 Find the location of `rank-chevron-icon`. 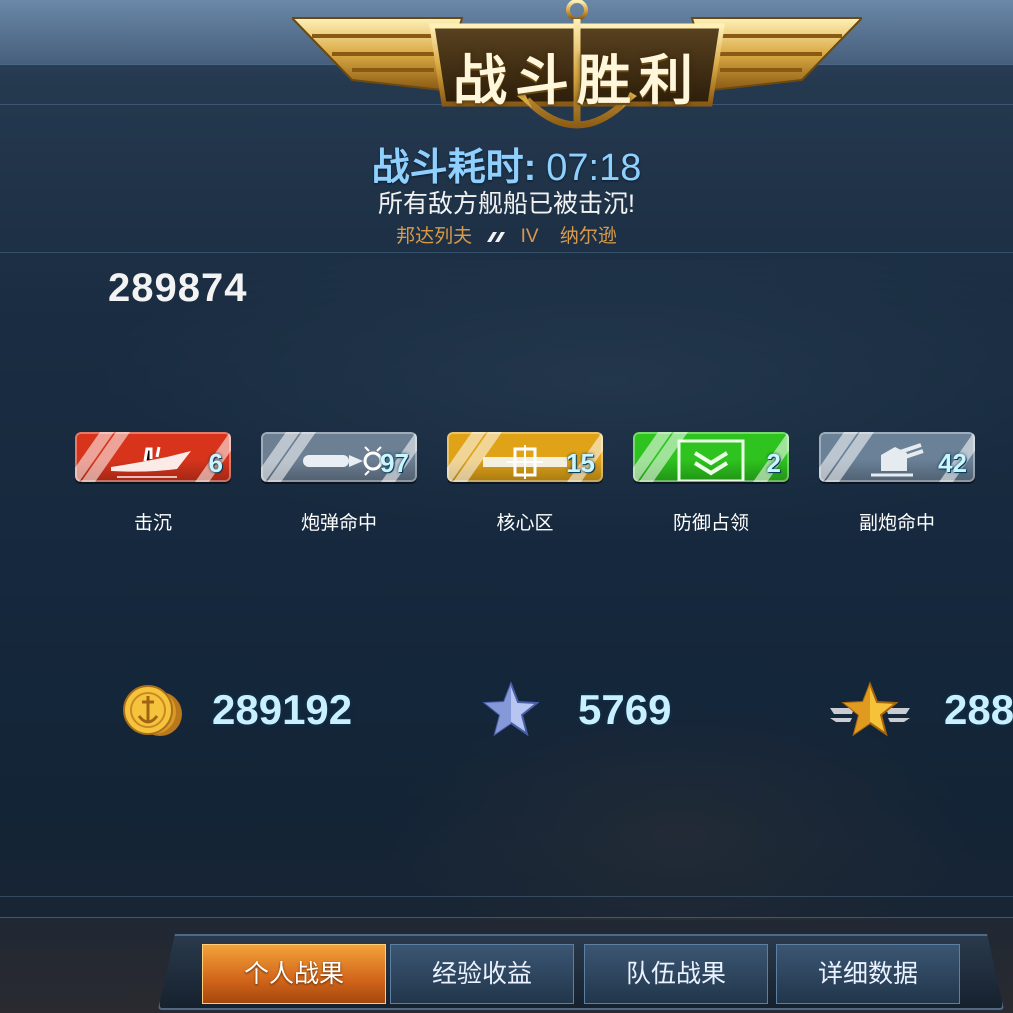

rank-chevron-icon is located at coordinates (496, 236).